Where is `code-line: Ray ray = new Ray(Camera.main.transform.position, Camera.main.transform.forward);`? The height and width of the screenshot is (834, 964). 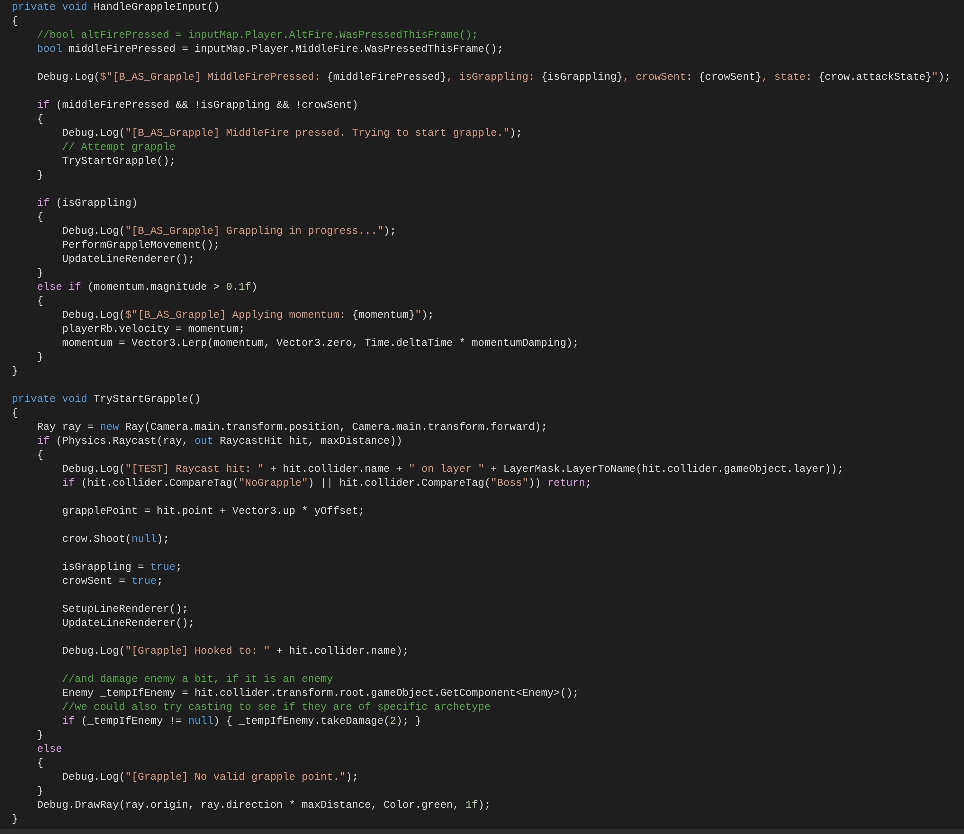 code-line: Ray ray = new Ray(Camera.main.transform.position, Camera.main.transform.forward); is located at coordinates (292, 428).